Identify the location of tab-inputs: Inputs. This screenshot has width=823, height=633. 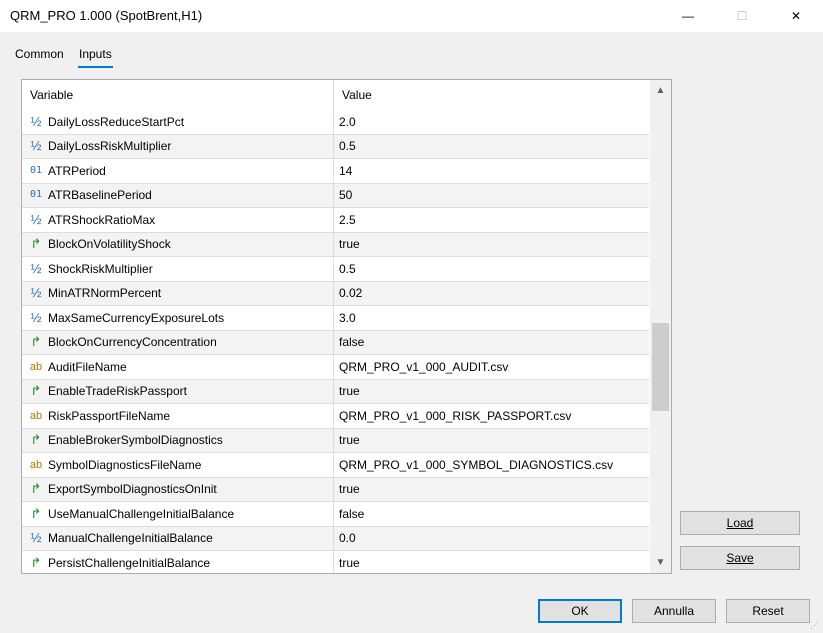
(95, 56).